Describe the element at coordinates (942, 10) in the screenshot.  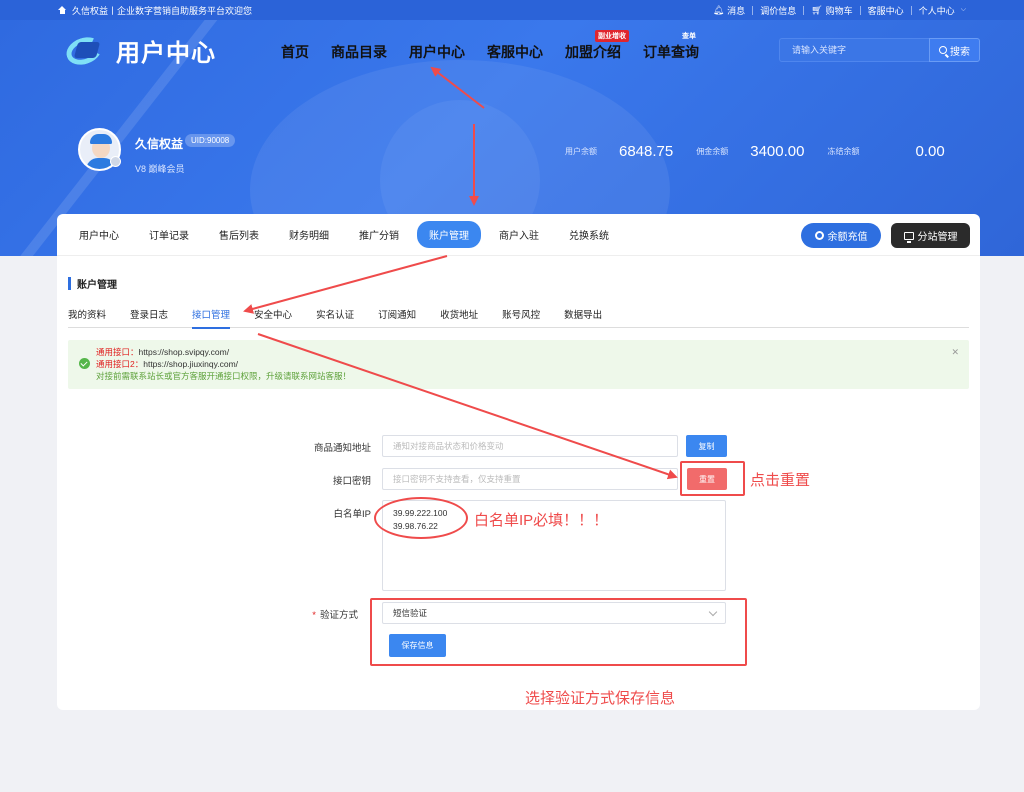
I see `top-link-personal: 个人中心 ⌵` at that location.